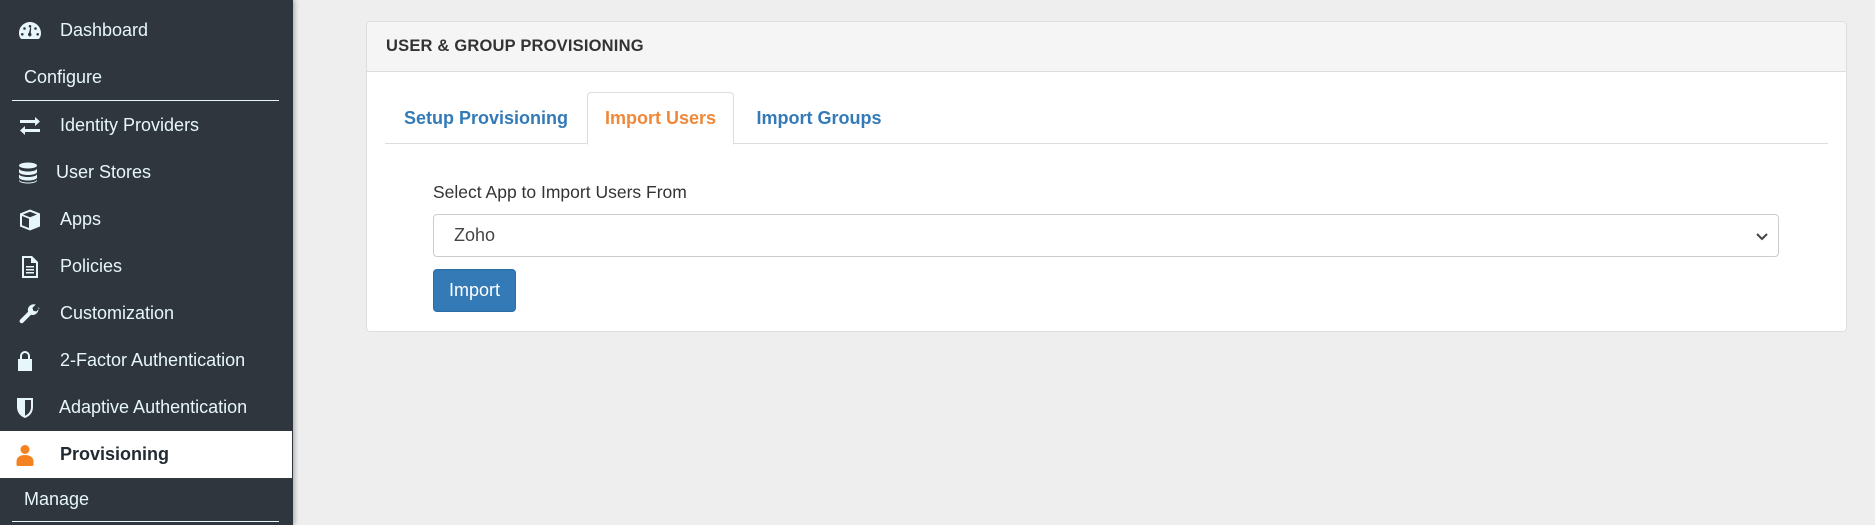 The image size is (1875, 525). Describe the element at coordinates (130, 125) in the screenshot. I see `sidebar-item-label: Identity Providers` at that location.